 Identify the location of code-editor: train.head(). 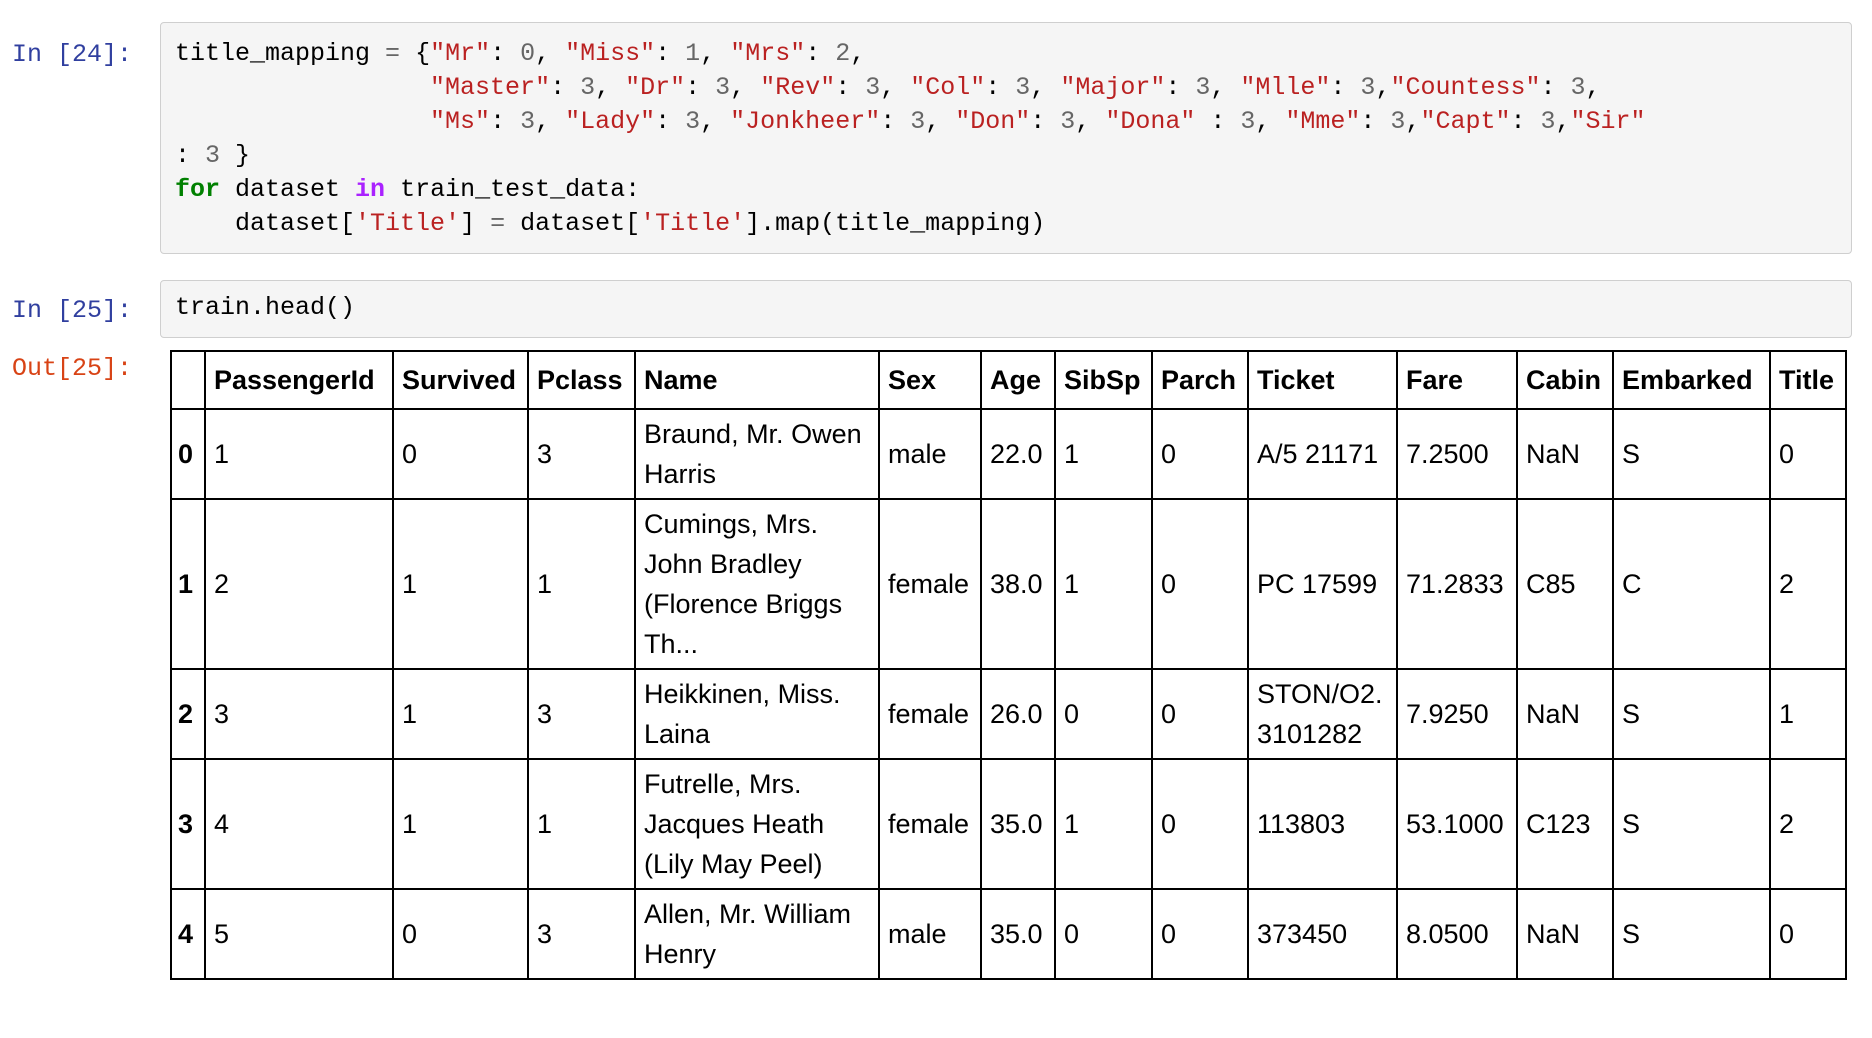
(1006, 308).